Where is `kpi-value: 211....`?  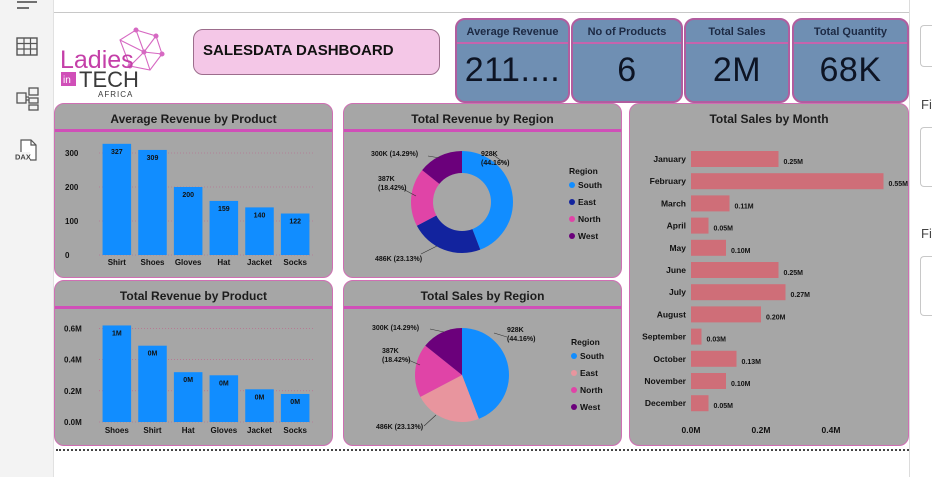 kpi-value: 211.... is located at coordinates (512, 70).